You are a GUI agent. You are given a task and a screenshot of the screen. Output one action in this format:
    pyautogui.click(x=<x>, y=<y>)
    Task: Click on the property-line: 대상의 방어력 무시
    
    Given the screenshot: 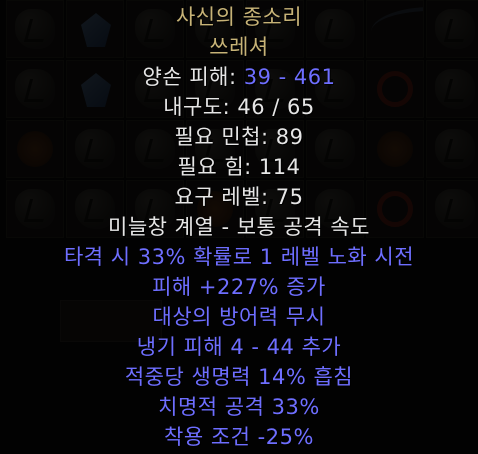 What is the action you would take?
    pyautogui.click(x=239, y=317)
    